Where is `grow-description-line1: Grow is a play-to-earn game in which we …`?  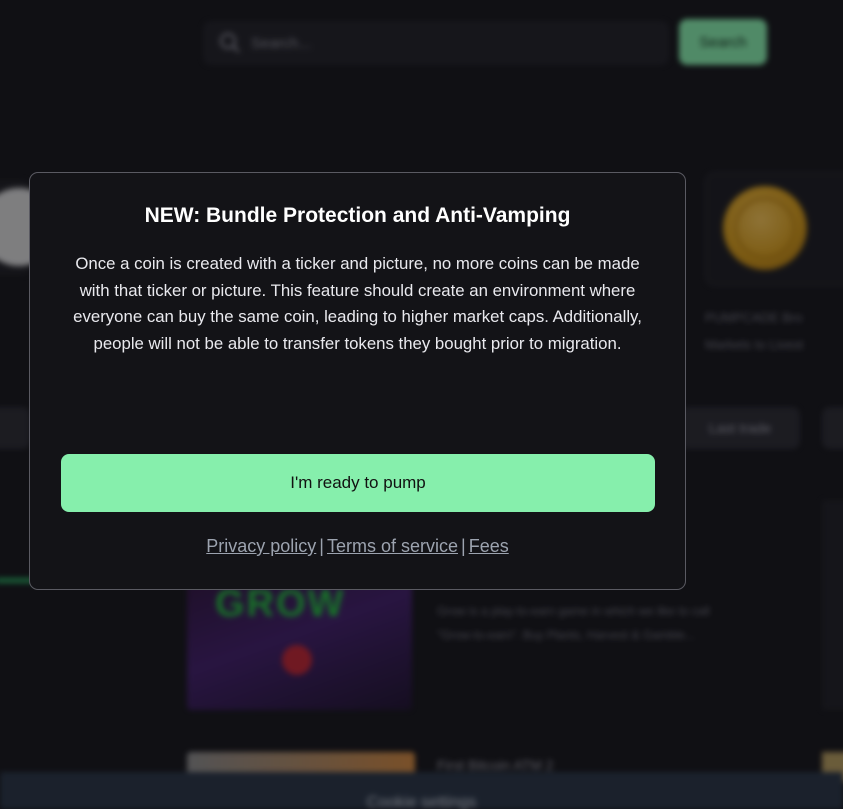
grow-description-line1: Grow is a play-to-earn game in which we … is located at coordinates (573, 611).